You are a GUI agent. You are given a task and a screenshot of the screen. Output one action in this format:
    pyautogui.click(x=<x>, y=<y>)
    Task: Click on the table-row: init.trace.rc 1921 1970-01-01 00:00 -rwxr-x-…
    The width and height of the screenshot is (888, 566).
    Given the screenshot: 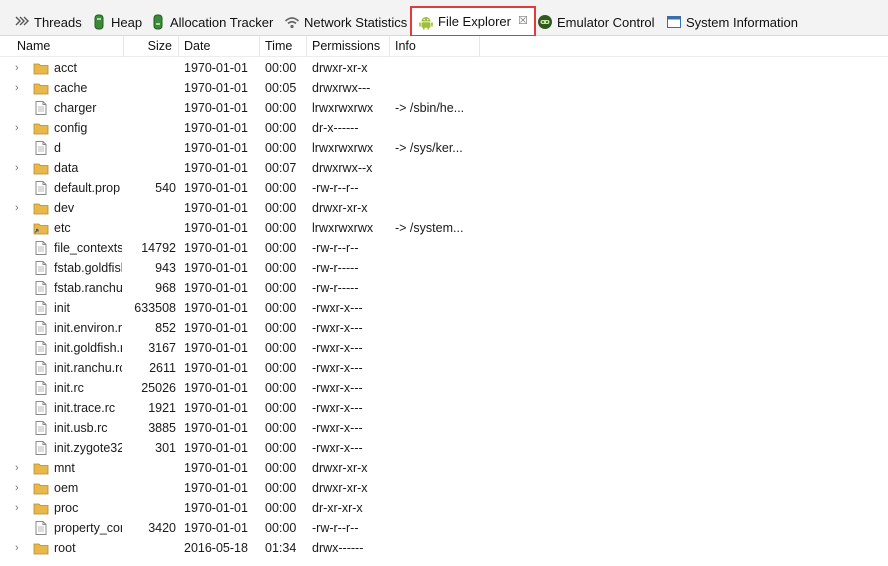 What is the action you would take?
    pyautogui.click(x=444, y=408)
    